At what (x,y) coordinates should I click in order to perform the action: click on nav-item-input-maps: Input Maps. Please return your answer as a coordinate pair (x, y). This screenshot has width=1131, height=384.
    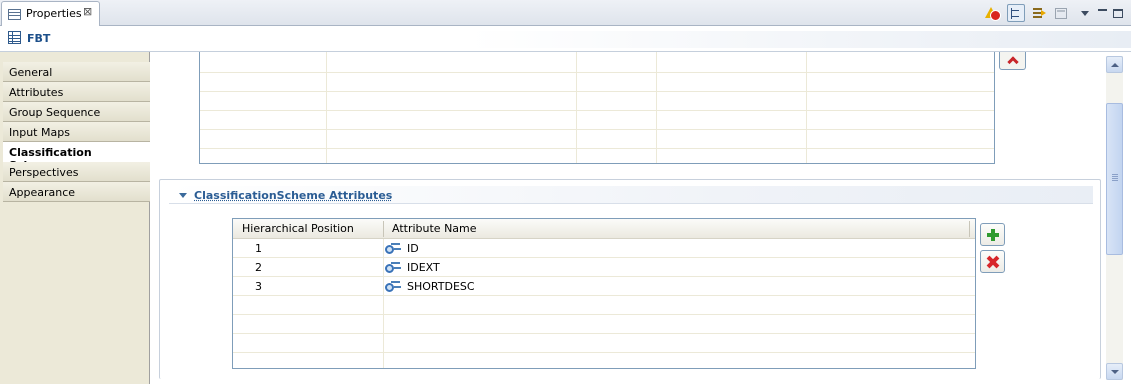
    Looking at the image, I should click on (76, 132).